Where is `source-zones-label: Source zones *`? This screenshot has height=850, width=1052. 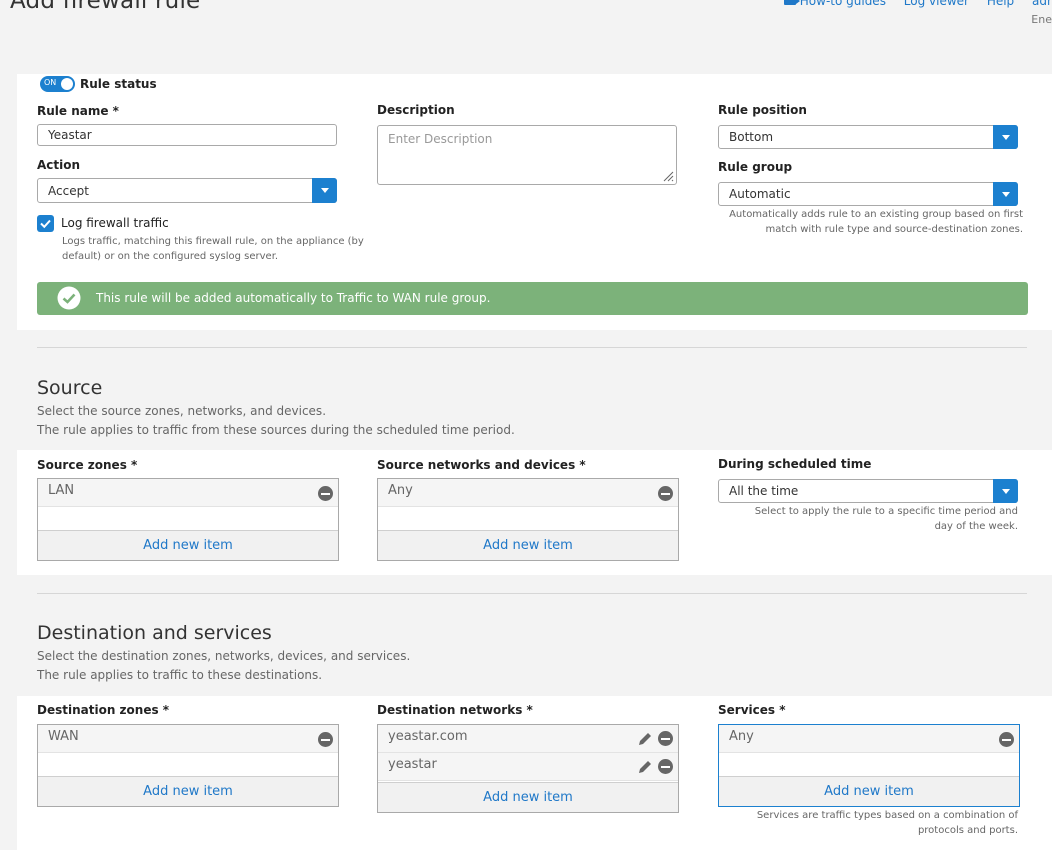
source-zones-label: Source zones * is located at coordinates (87, 465).